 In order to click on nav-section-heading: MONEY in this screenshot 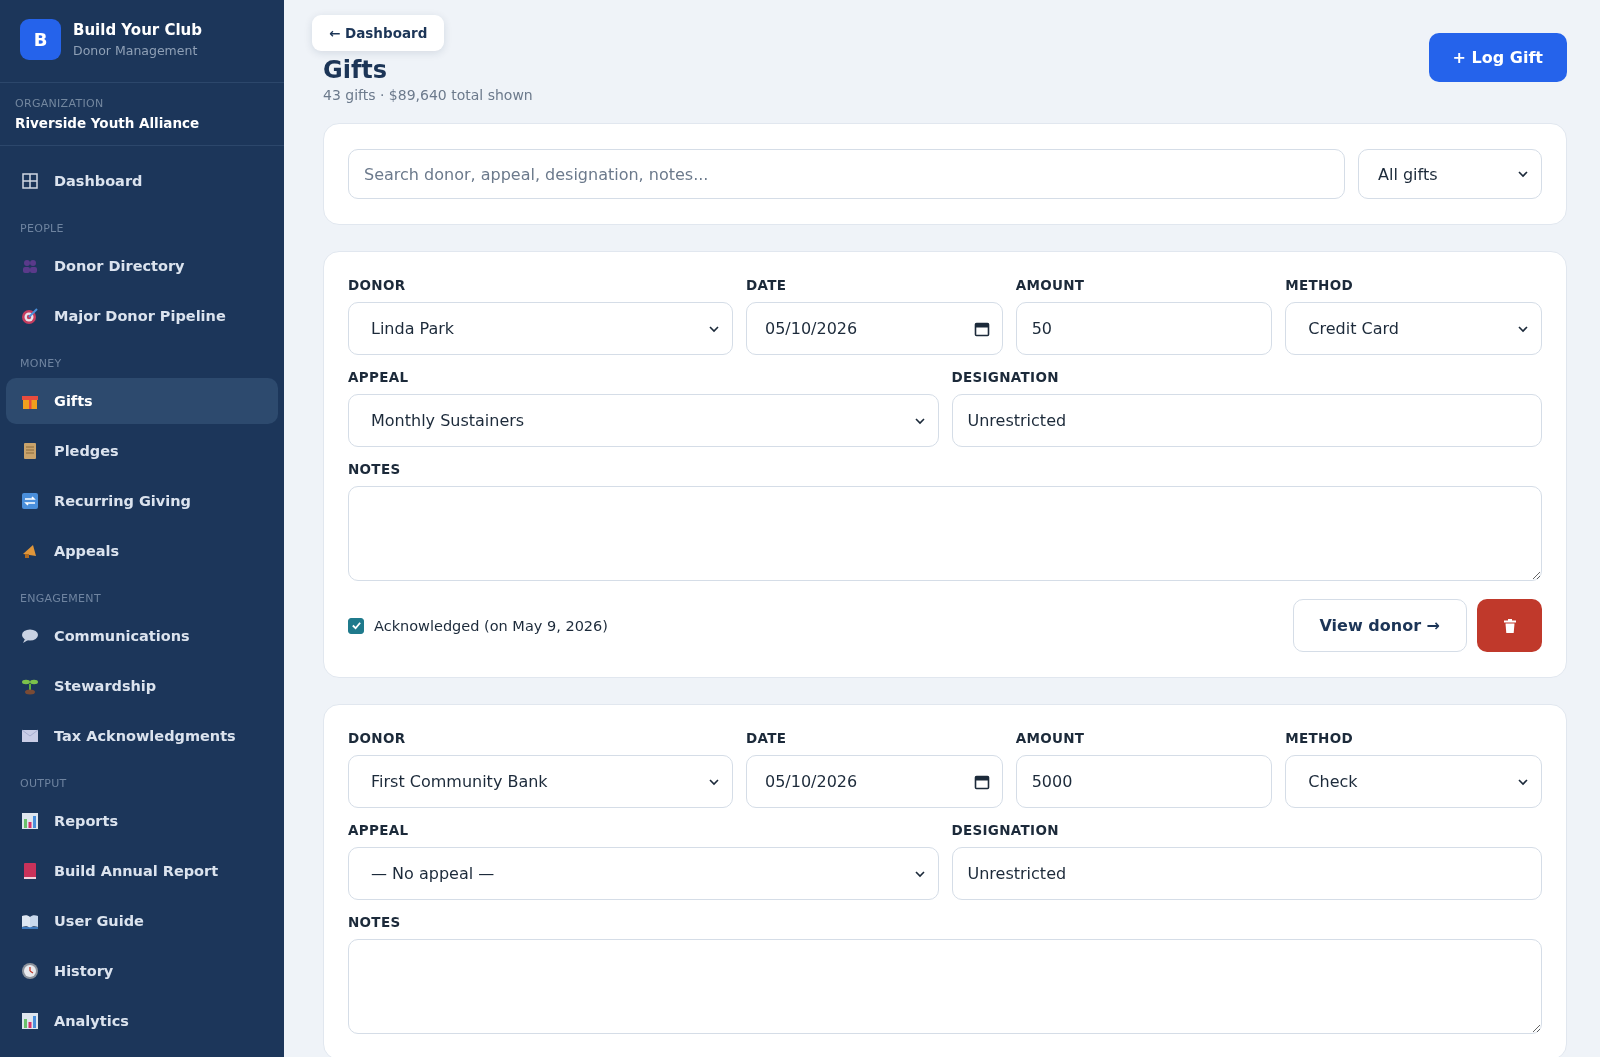, I will do `click(41, 364)`.